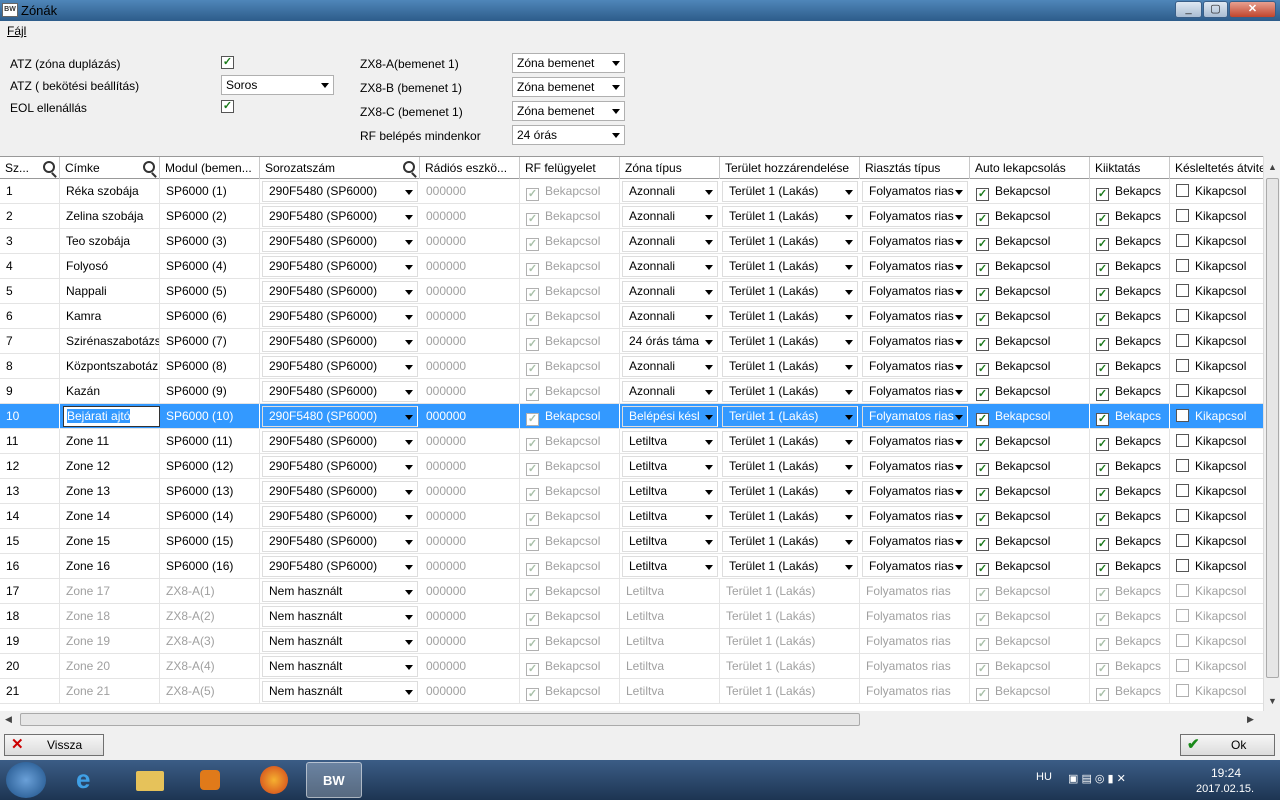  Describe the element at coordinates (568, 135) in the screenshot. I see `rf-entry-select: 24 órás` at that location.